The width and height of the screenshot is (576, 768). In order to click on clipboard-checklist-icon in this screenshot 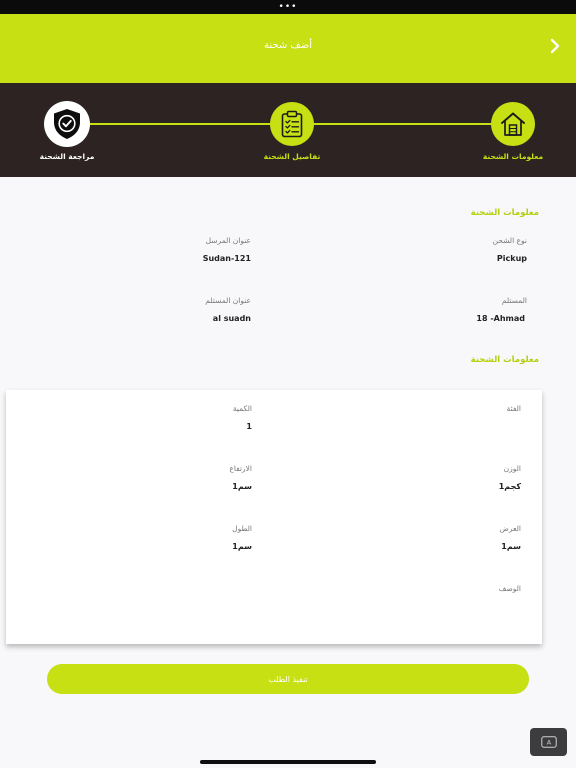, I will do `click(292, 124)`.